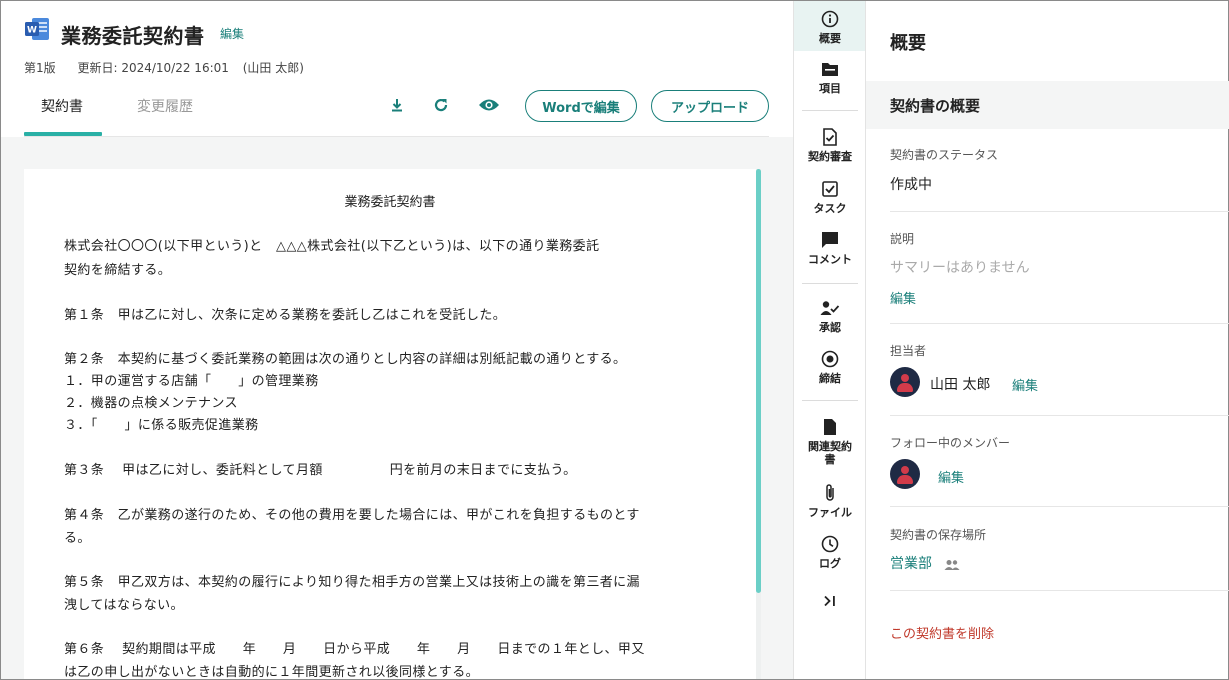 Image resolution: width=1229 pixels, height=680 pixels. Describe the element at coordinates (396, 136) in the screenshot. I see `header-divider` at that location.